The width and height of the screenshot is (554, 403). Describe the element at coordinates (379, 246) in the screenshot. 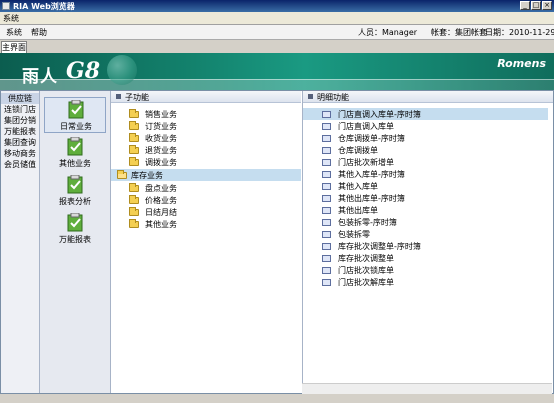

I see `detail-label: 库存批次调整单-序时簿` at that location.